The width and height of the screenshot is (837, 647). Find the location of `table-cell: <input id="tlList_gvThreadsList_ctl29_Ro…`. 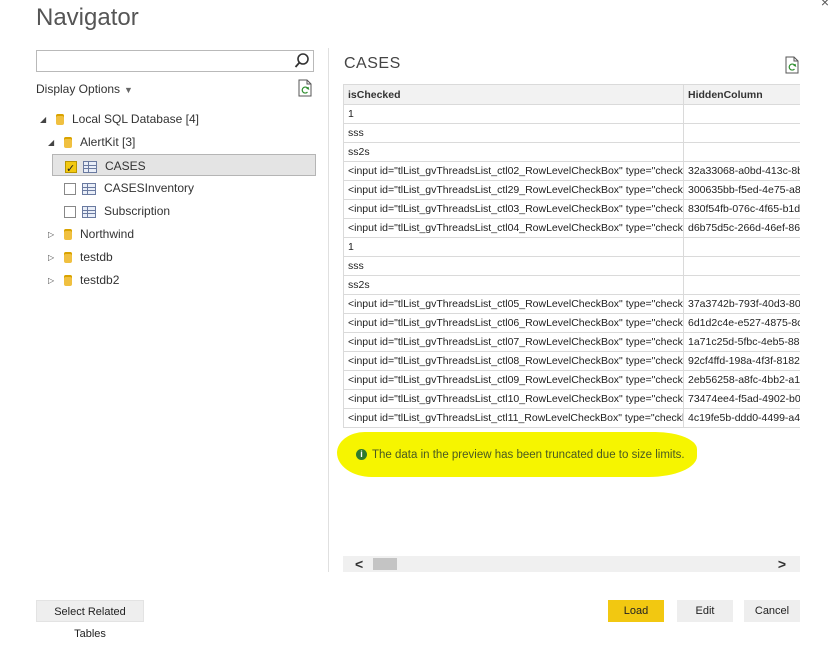

table-cell: <input id="tlList_gvThreadsList_ctl29_Ro… is located at coordinates (513, 190).